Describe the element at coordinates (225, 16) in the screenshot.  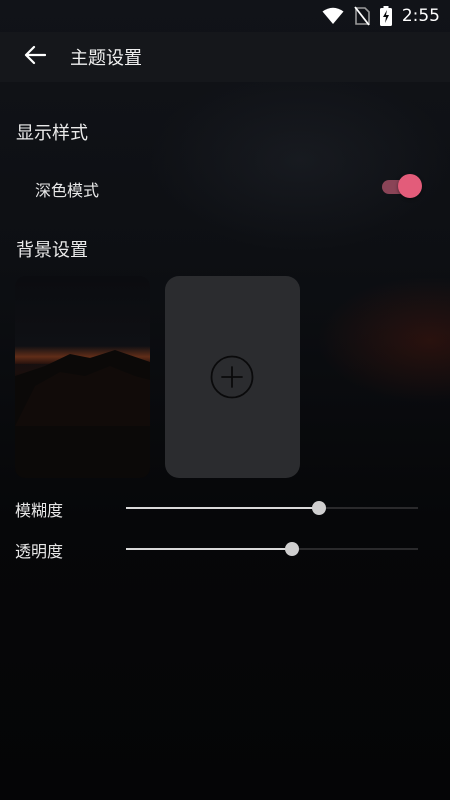
I see `status-bar: 2:55` at that location.